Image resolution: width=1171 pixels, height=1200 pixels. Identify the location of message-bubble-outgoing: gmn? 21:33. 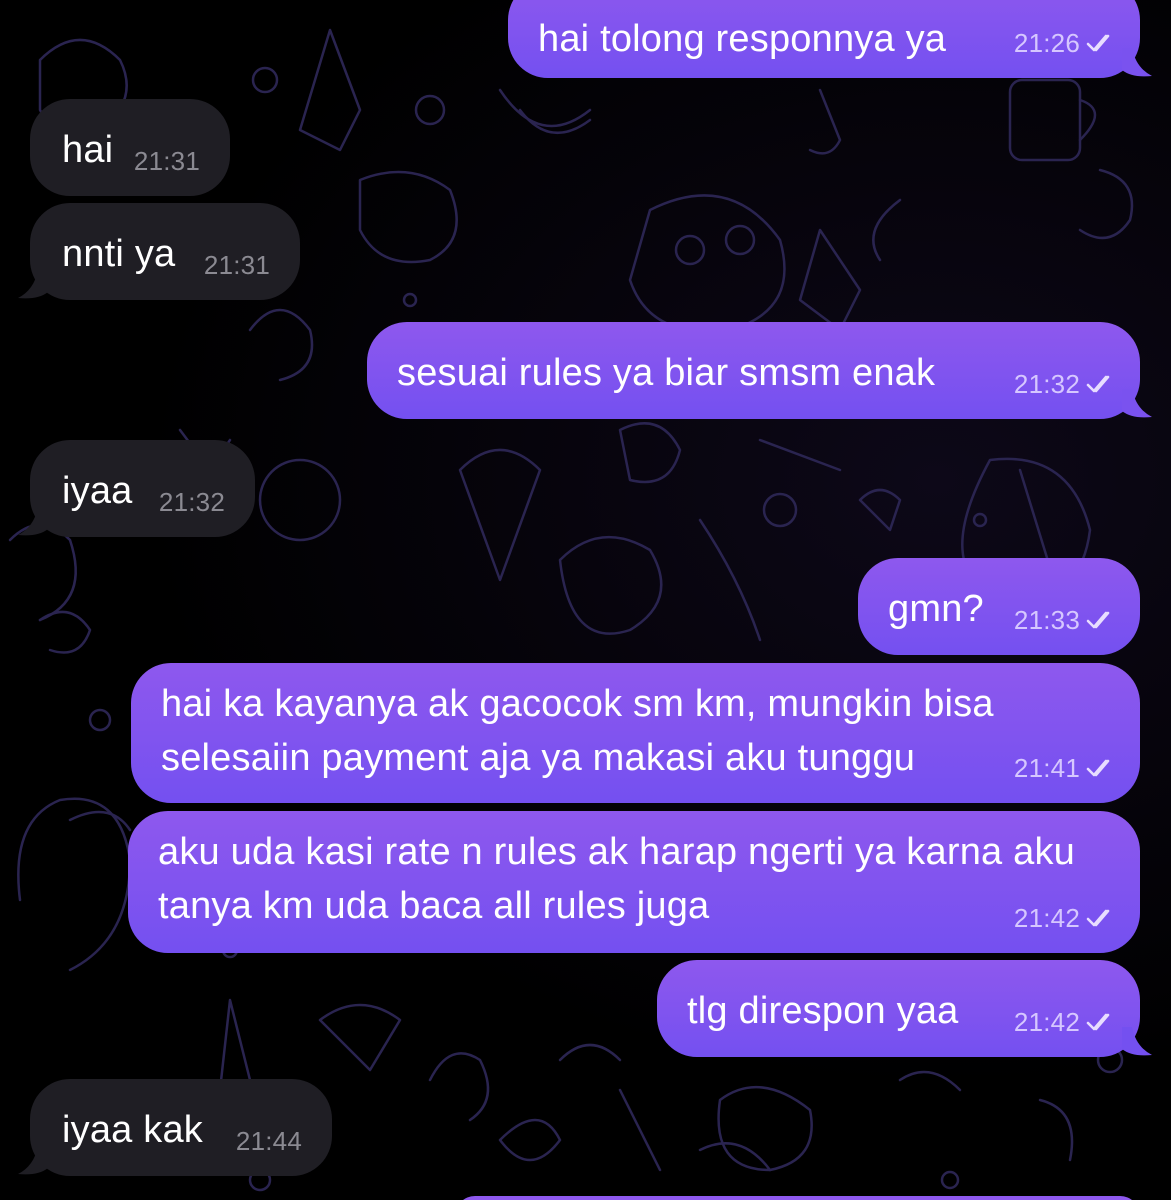
(999, 606).